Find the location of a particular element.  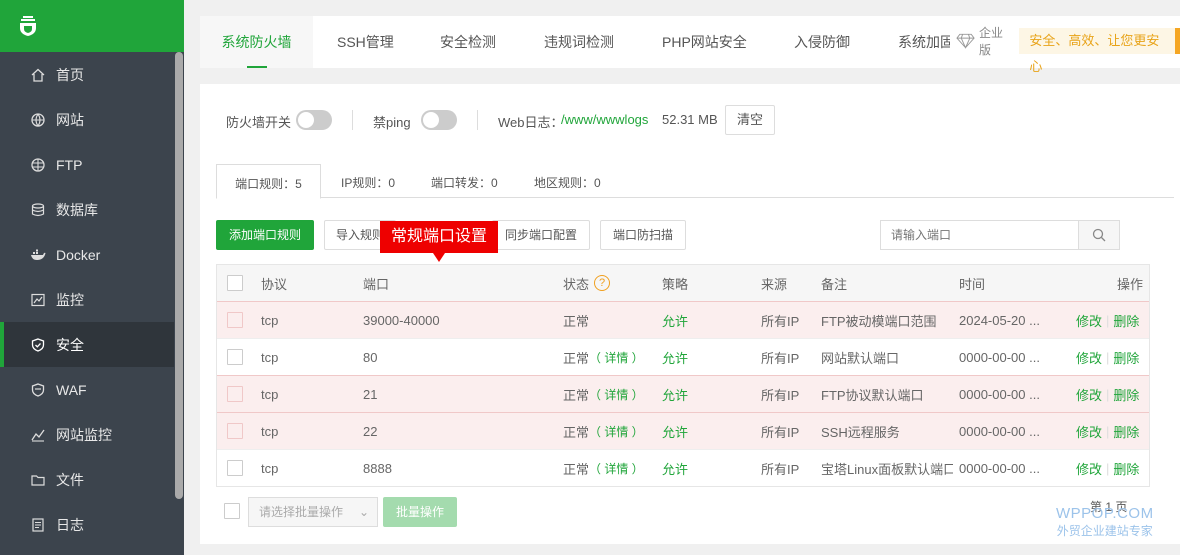

log-icon is located at coordinates (38, 525).